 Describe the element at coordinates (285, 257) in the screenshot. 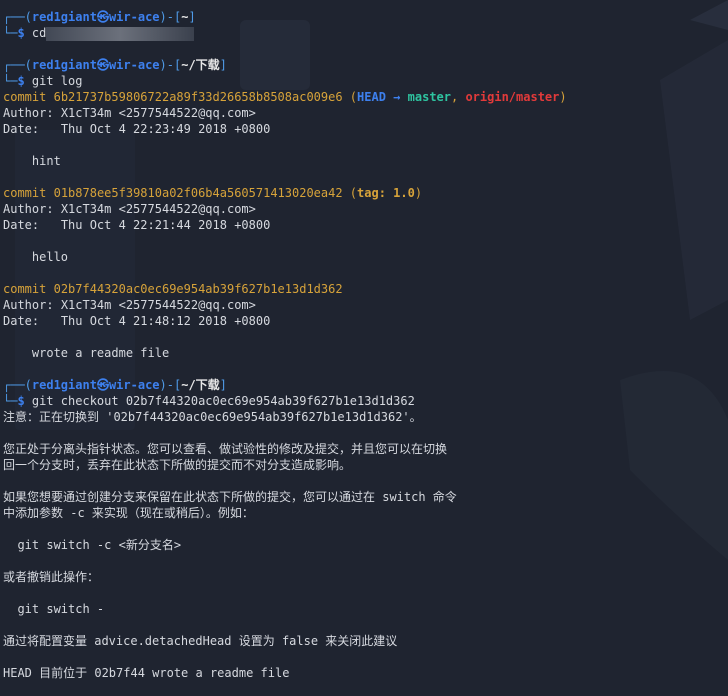

I see `commit-message: hello` at that location.